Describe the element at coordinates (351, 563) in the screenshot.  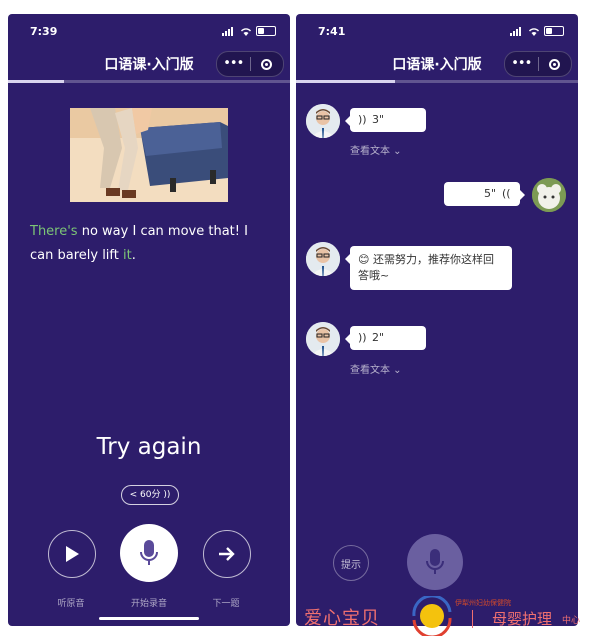
I see `hint-button: 提示` at that location.